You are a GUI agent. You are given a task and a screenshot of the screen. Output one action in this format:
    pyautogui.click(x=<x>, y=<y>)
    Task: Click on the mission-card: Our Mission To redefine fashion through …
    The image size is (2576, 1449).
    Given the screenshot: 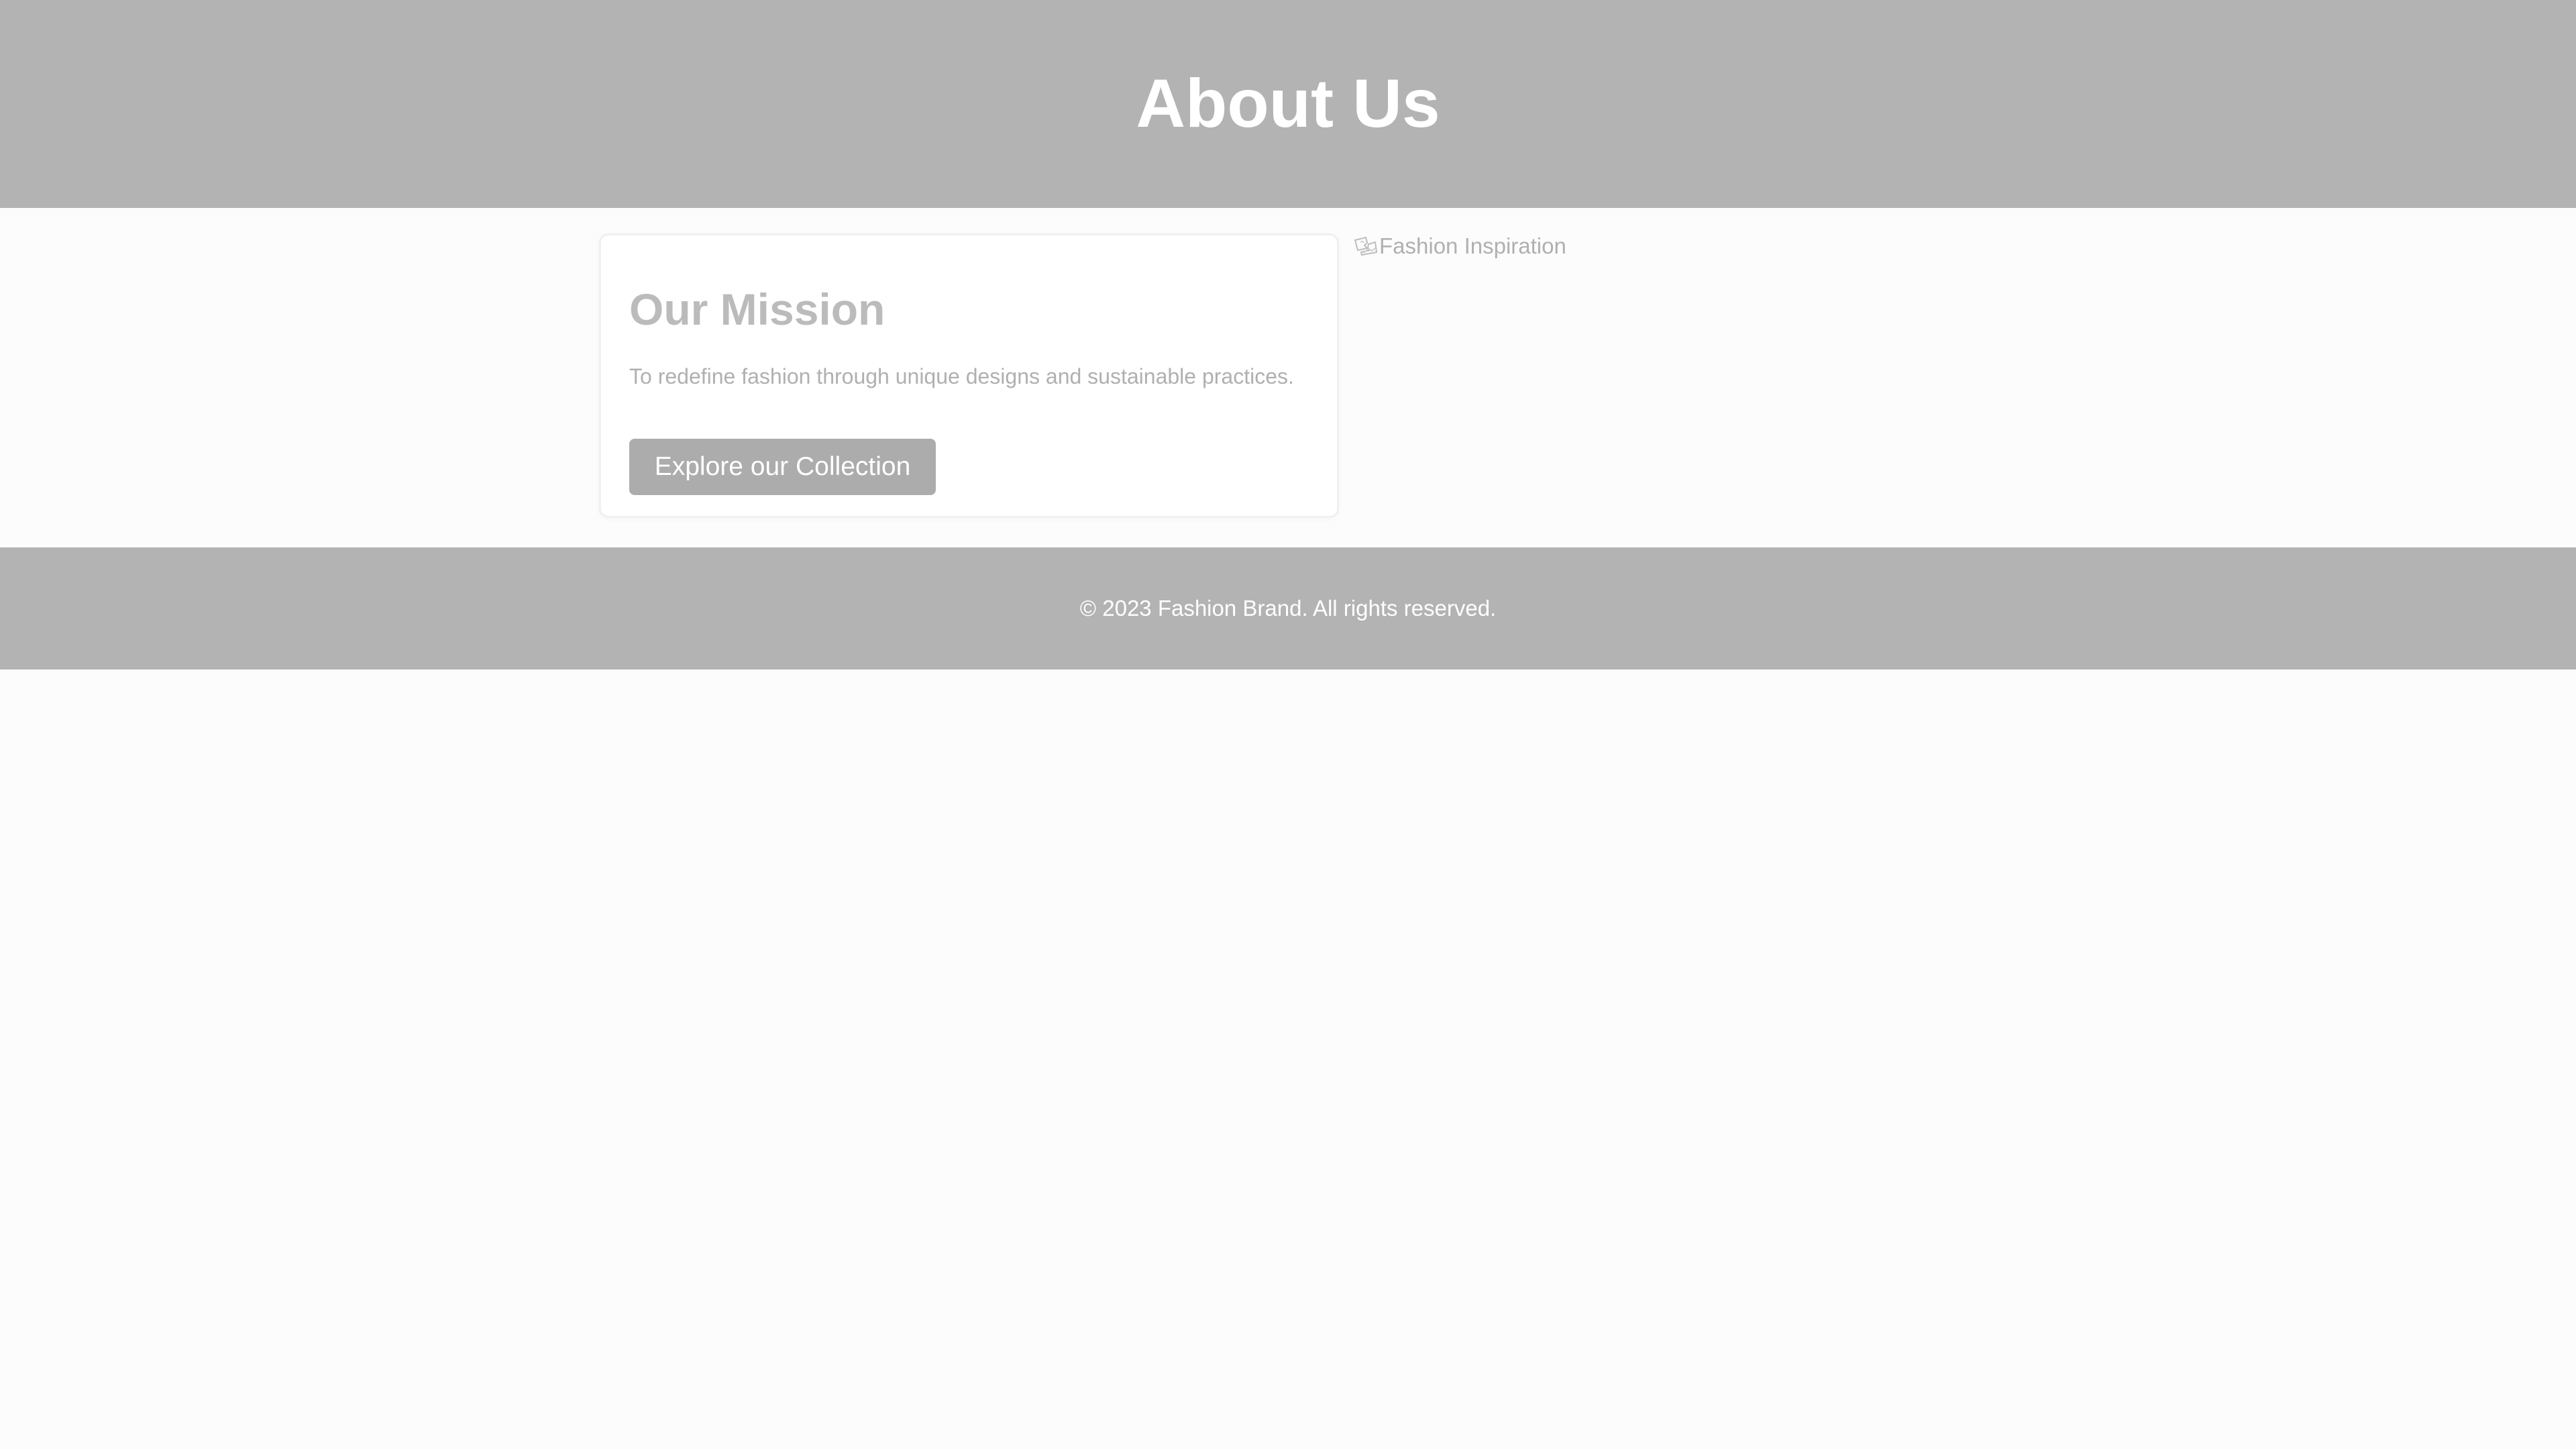 What is the action you would take?
    pyautogui.click(x=969, y=375)
    